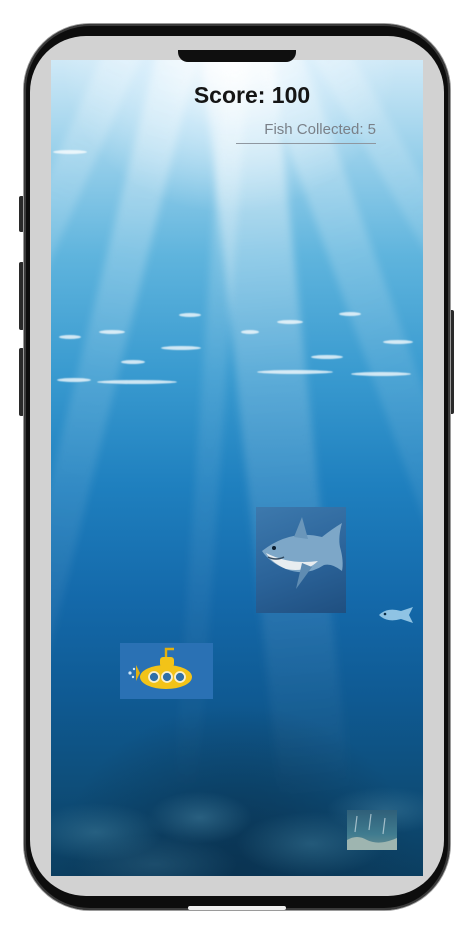 This screenshot has width=473, height=932. I want to click on fish-collected-counter: Fish Collected: 5, so click(320, 129).